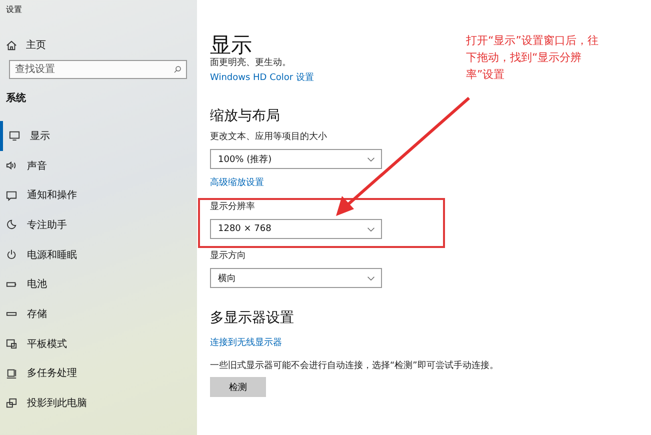 The image size is (651, 435). I want to click on search-field: 查找设置, so click(98, 69).